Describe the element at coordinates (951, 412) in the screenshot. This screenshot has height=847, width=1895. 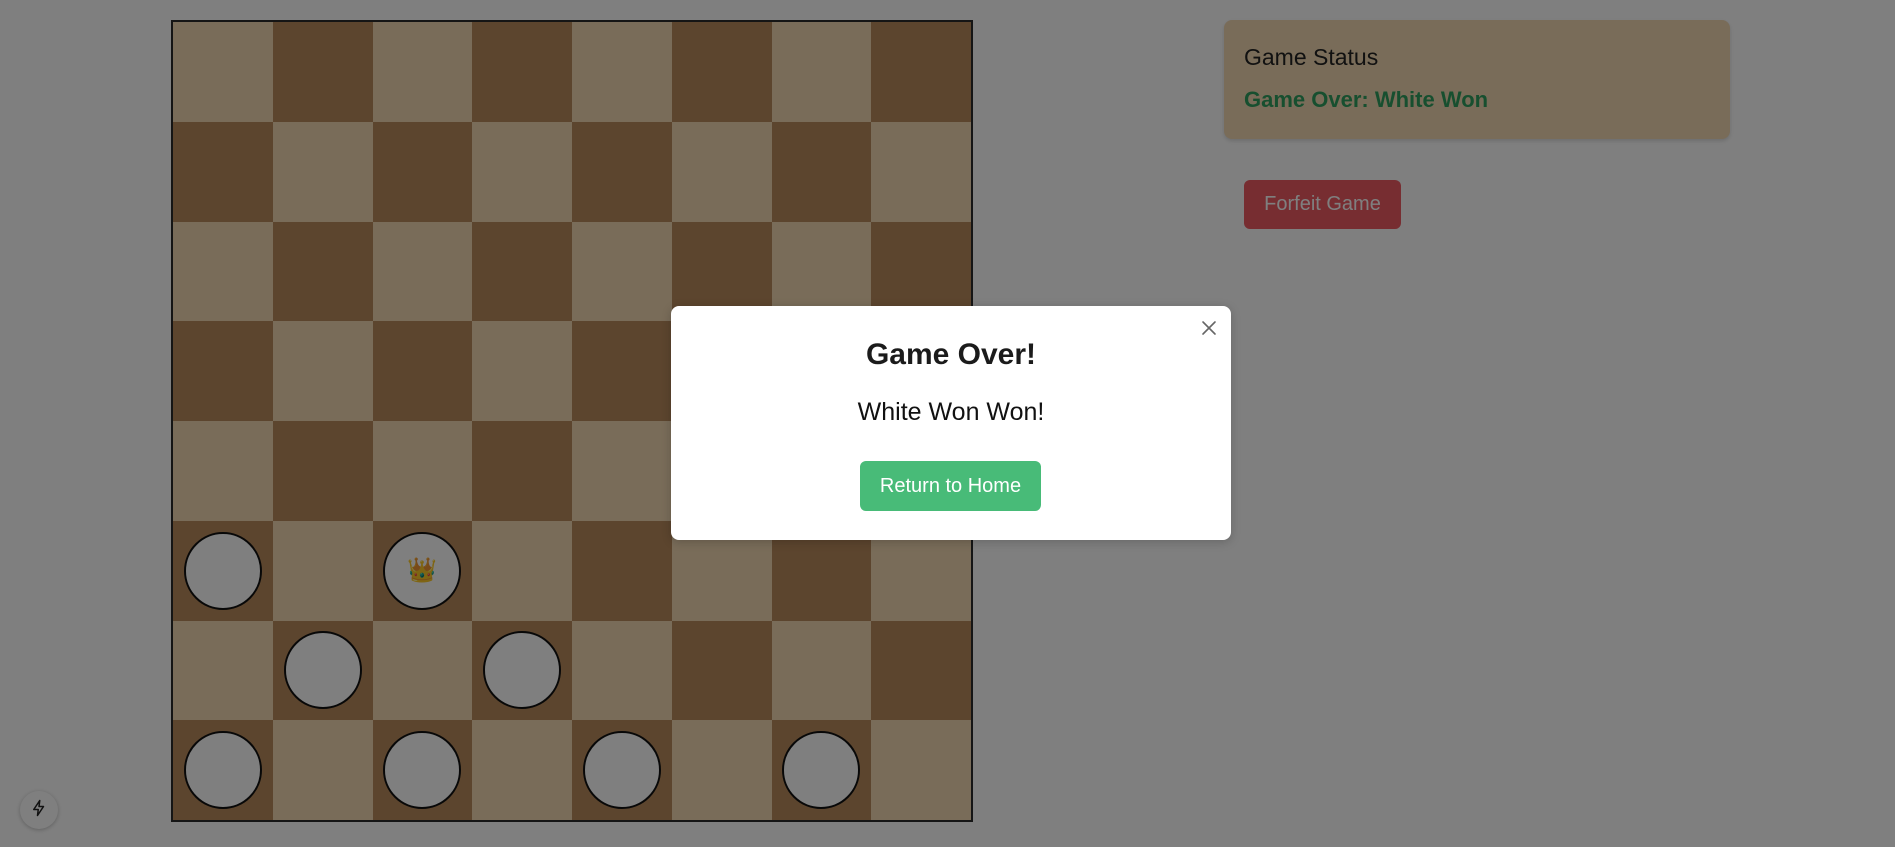
I see `modal-message: White Won Won!` at that location.